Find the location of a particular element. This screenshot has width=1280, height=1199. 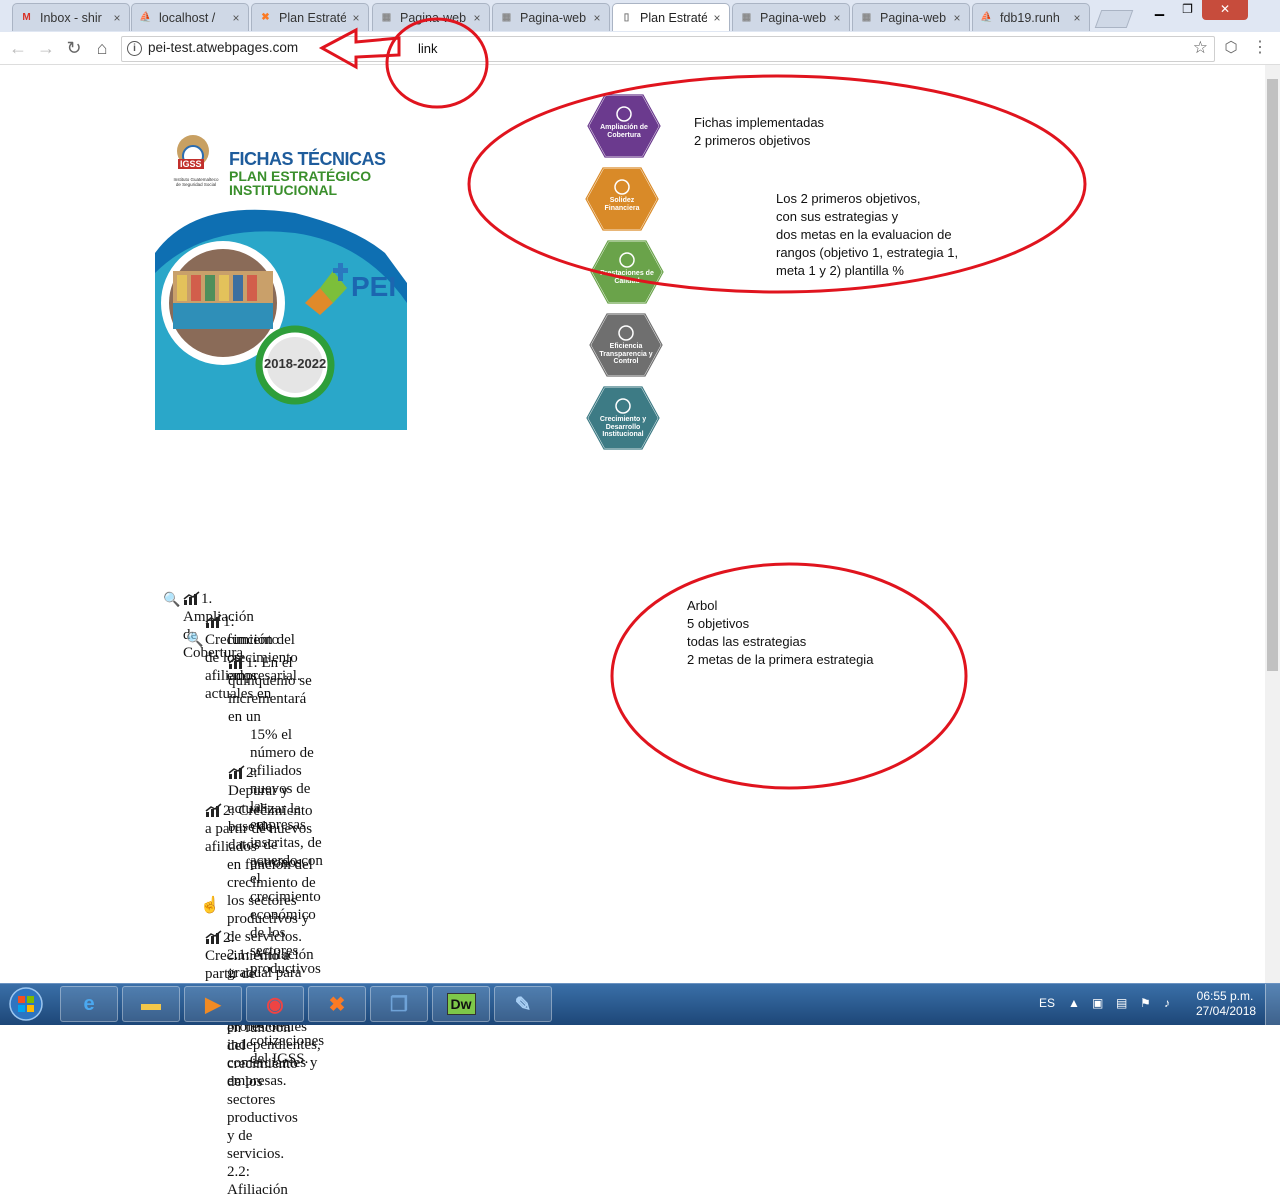

chrome-taskbar-button: ◉ is located at coordinates (275, 1004).